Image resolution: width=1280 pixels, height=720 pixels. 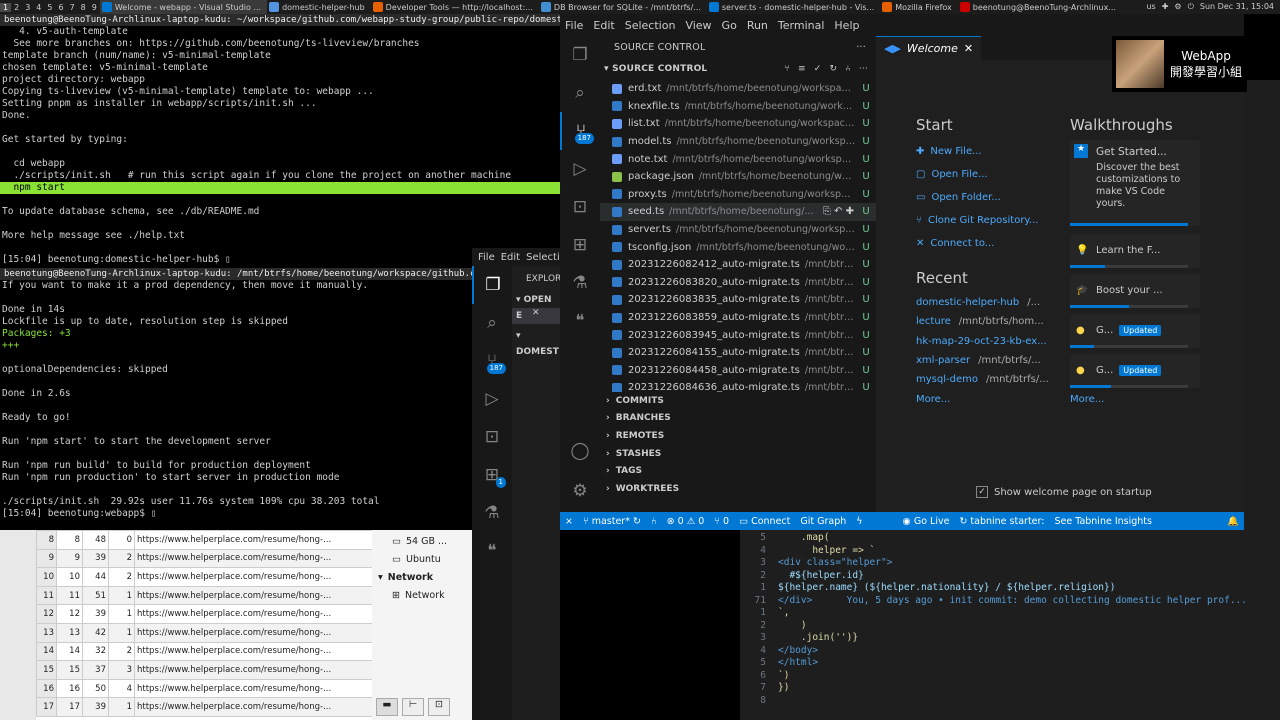 What do you see at coordinates (95, 632) in the screenshot?
I see `table-cell: 42` at bounding box center [95, 632].